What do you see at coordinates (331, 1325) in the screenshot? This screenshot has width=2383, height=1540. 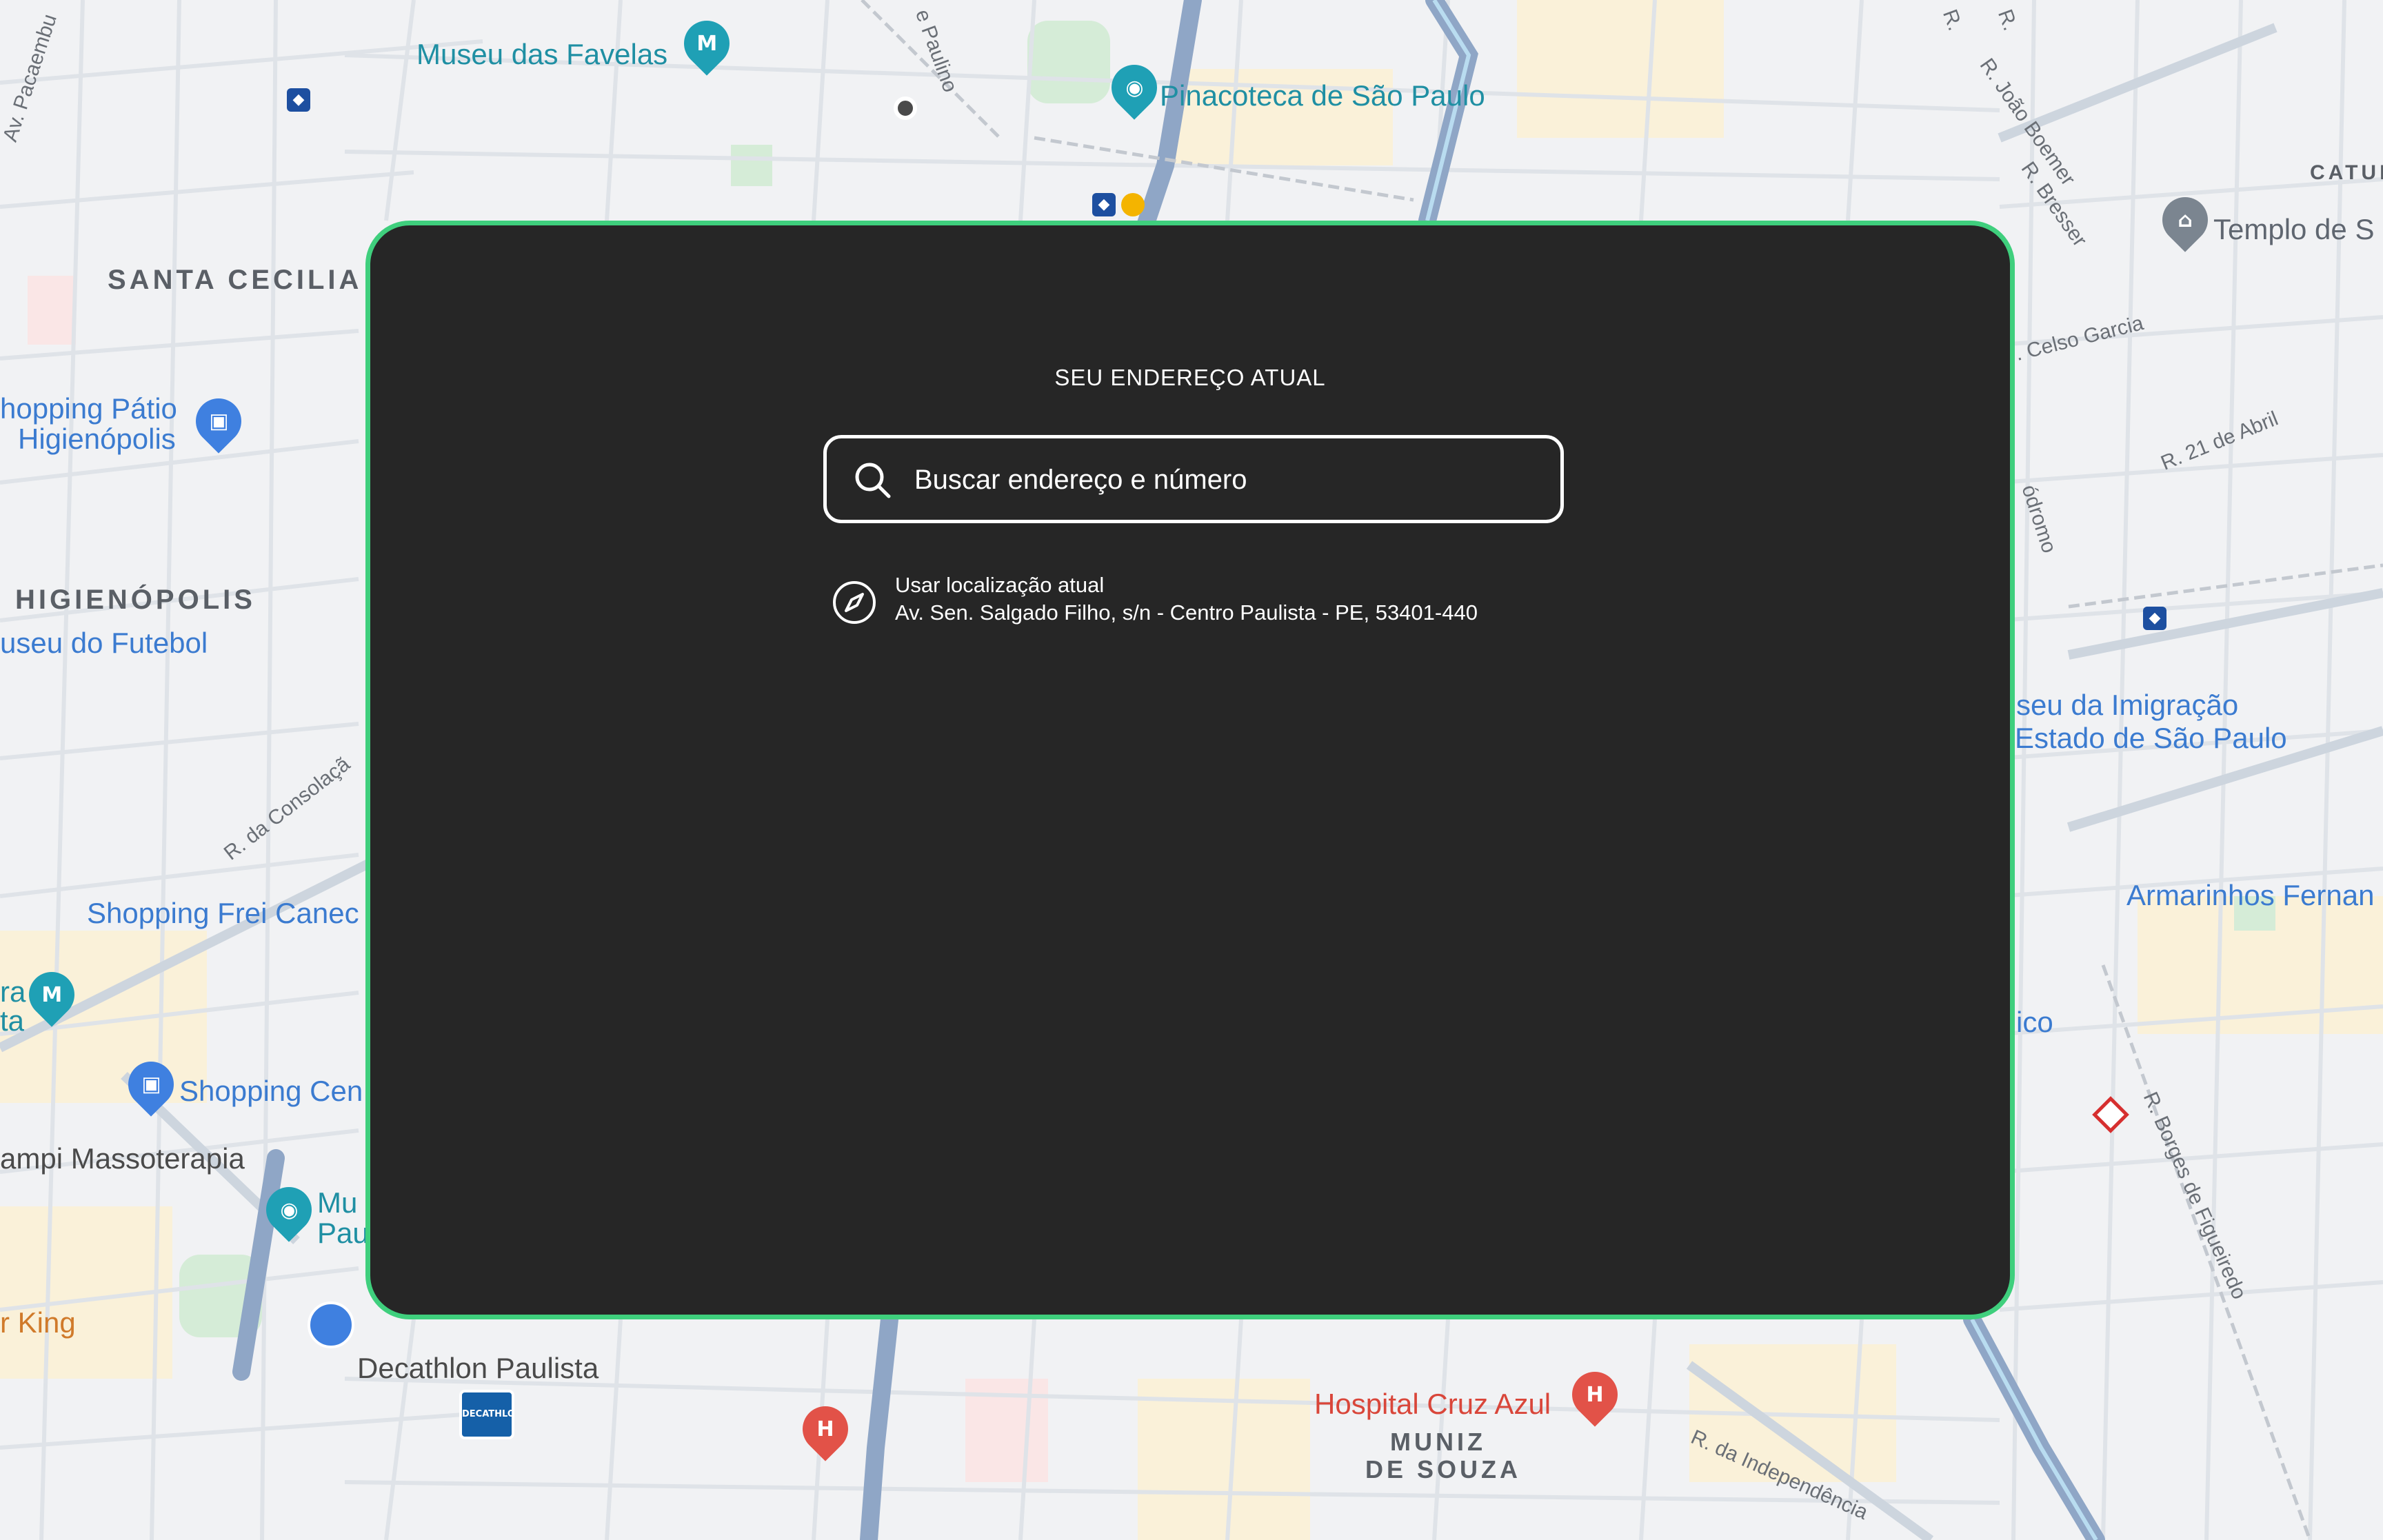 I see `shopping-bag-icon` at bounding box center [331, 1325].